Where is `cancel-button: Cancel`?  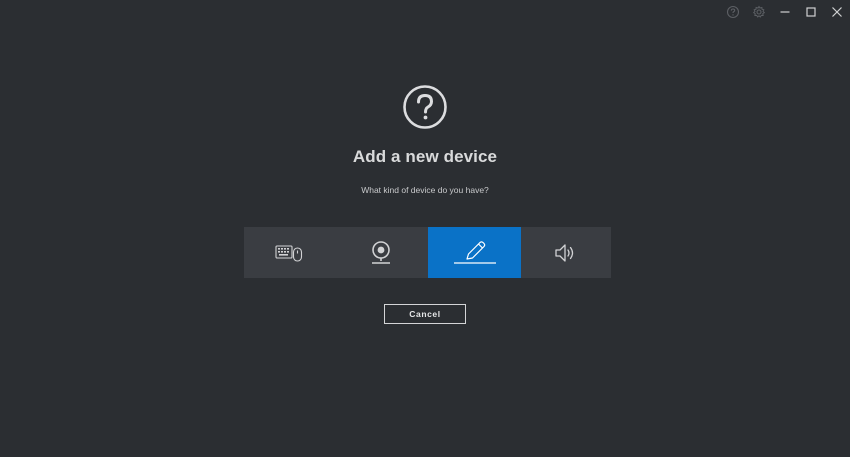 cancel-button: Cancel is located at coordinates (425, 314).